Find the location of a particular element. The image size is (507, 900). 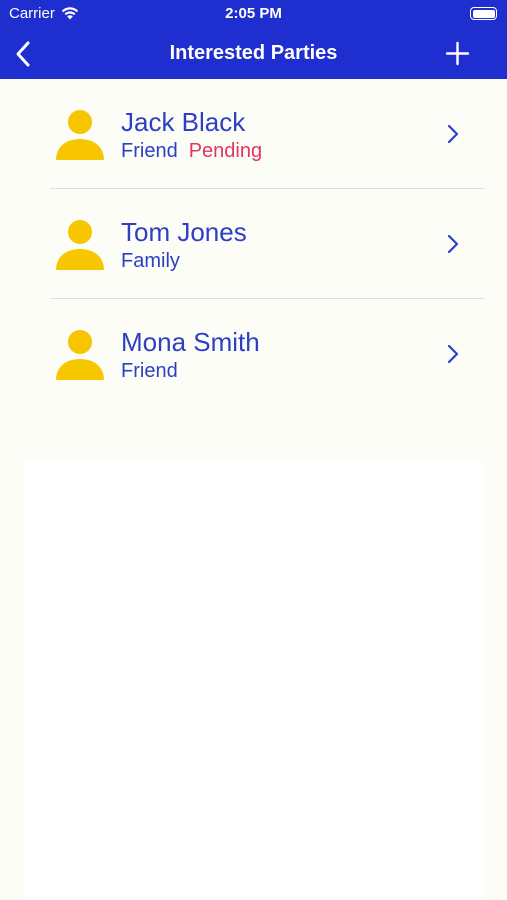

battery-icon is located at coordinates (483, 13).